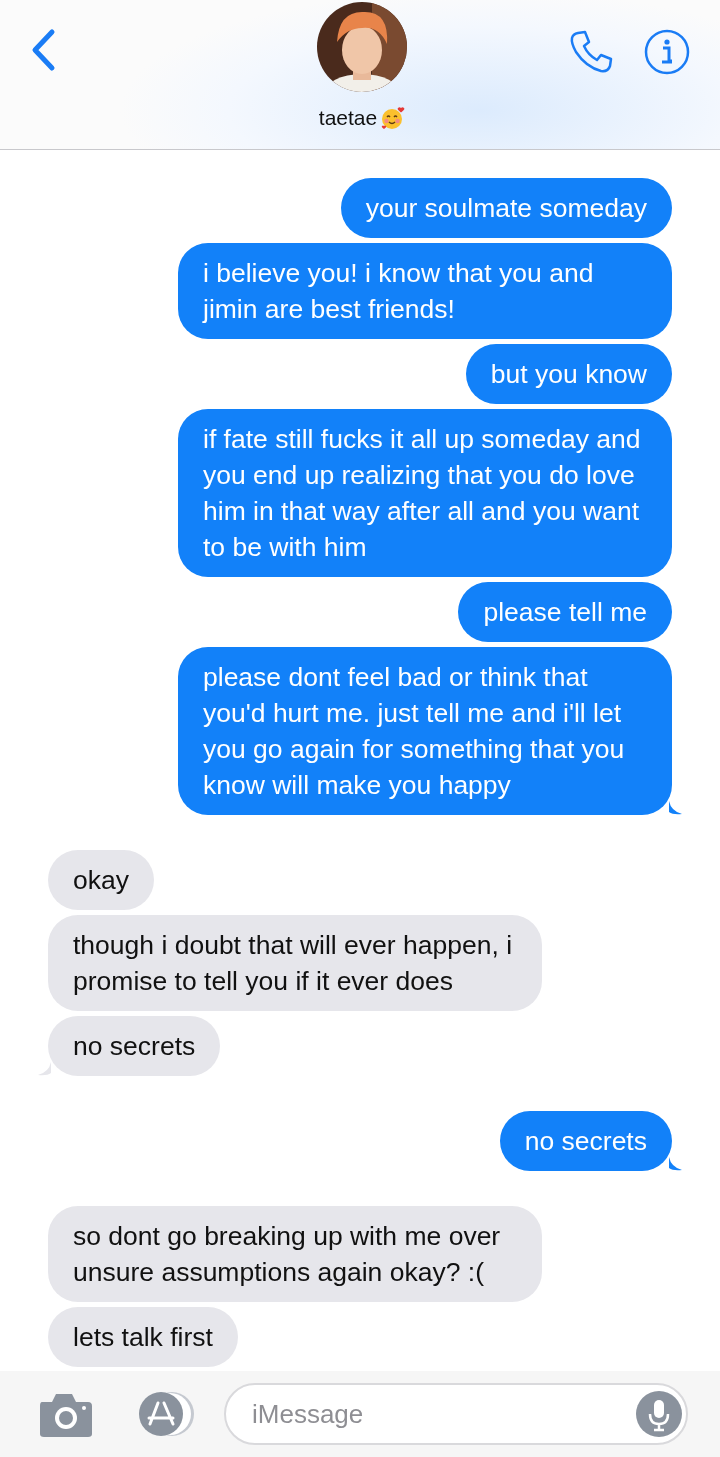 Image resolution: width=720 pixels, height=1457 pixels. Describe the element at coordinates (667, 52) in the screenshot. I see `info-icon` at that location.